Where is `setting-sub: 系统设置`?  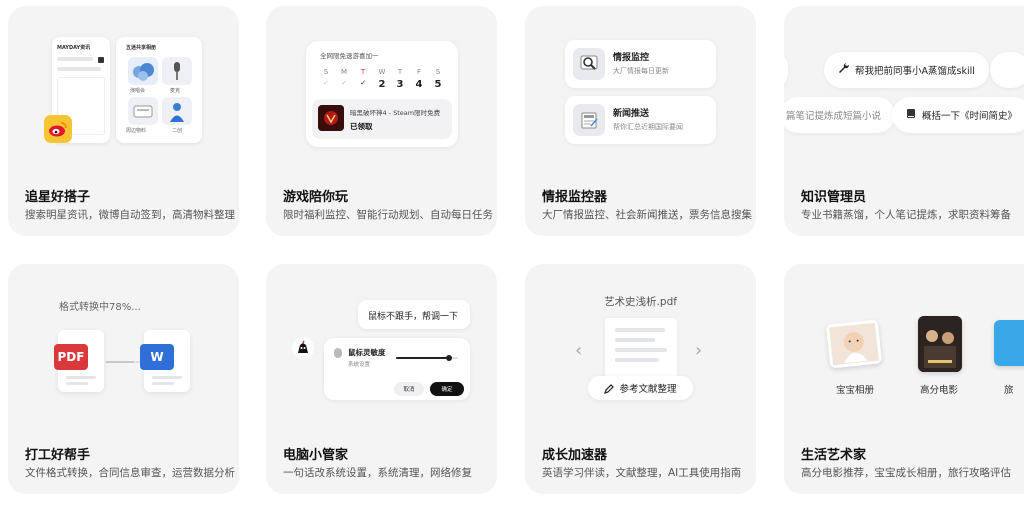 setting-sub: 系统设置 is located at coordinates (359, 365).